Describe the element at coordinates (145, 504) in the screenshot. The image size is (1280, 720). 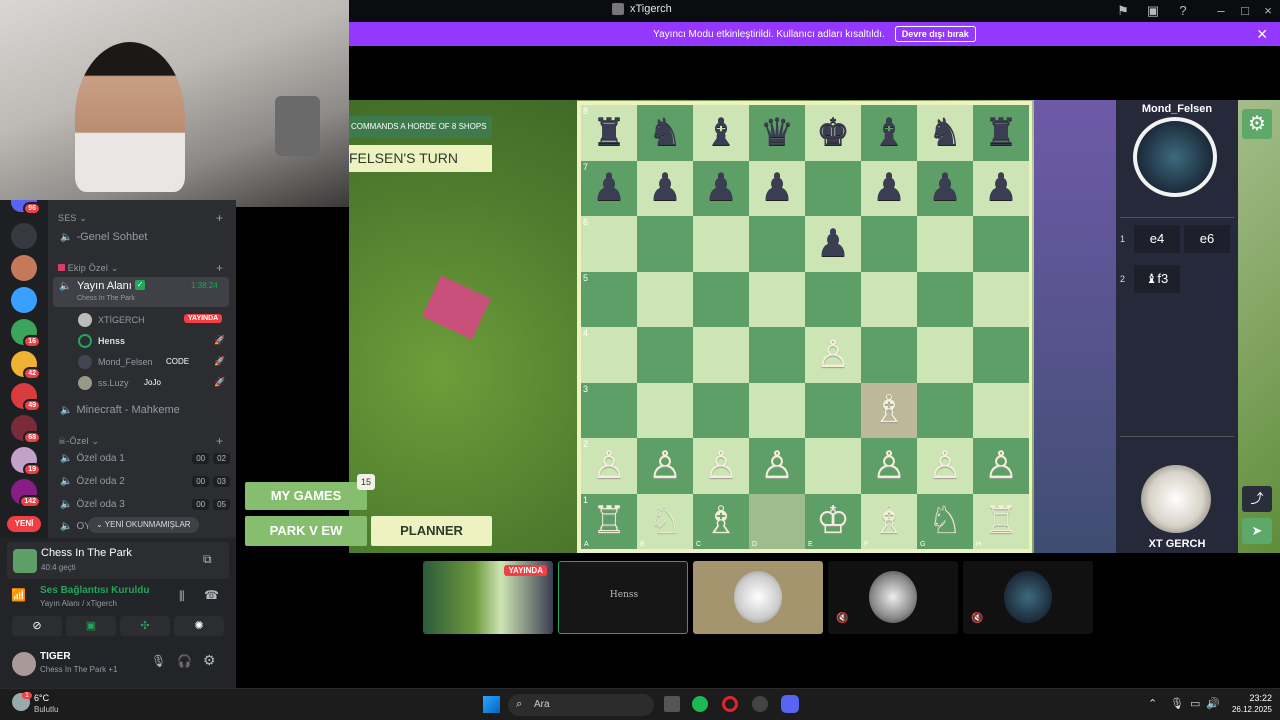
I see `voice-channel-ozel-3: 🔈 Özel oda 3 00 05` at that location.